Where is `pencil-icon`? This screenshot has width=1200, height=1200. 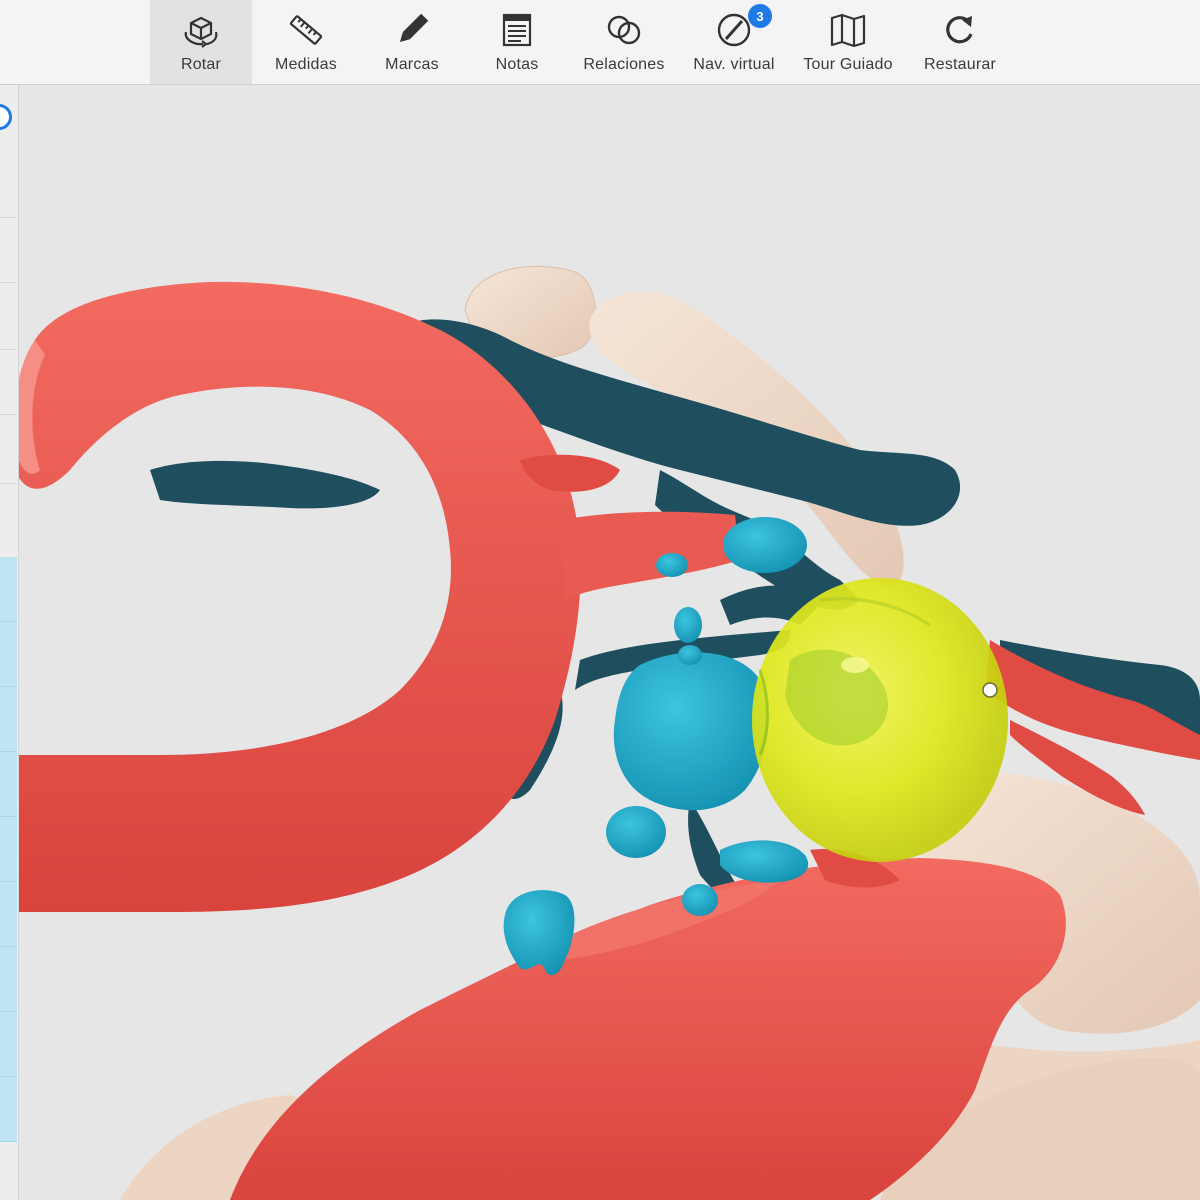
pencil-icon is located at coordinates (412, 30).